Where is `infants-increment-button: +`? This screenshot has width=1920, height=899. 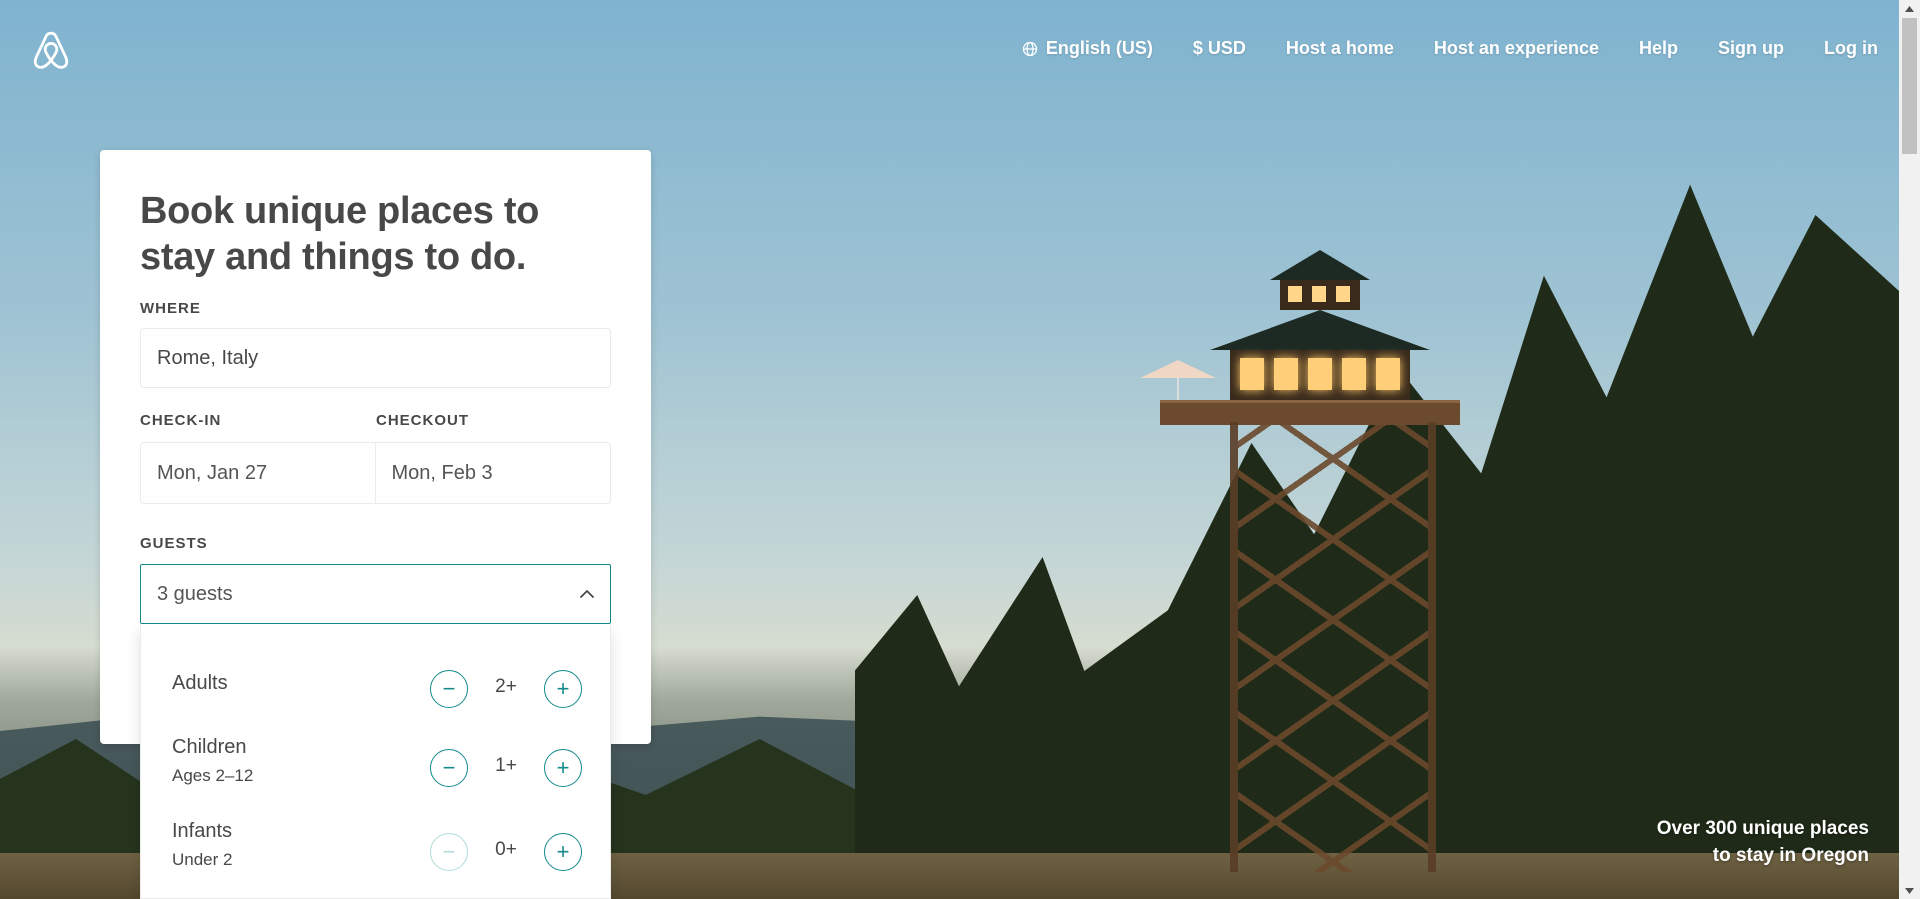
infants-increment-button: + is located at coordinates (563, 852).